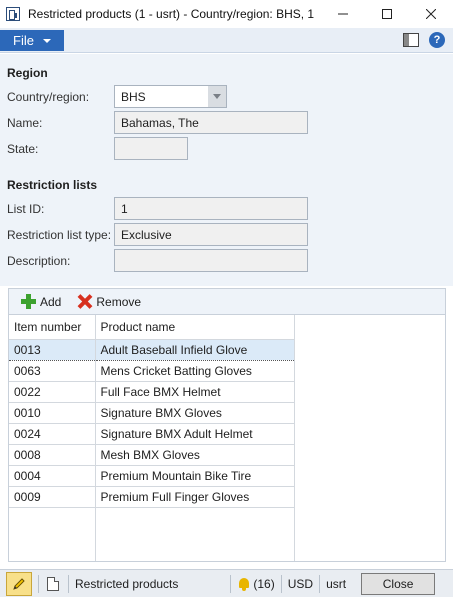 The width and height of the screenshot is (453, 597). Describe the element at coordinates (52, 455) in the screenshot. I see `item-number-cell: 0008` at that location.